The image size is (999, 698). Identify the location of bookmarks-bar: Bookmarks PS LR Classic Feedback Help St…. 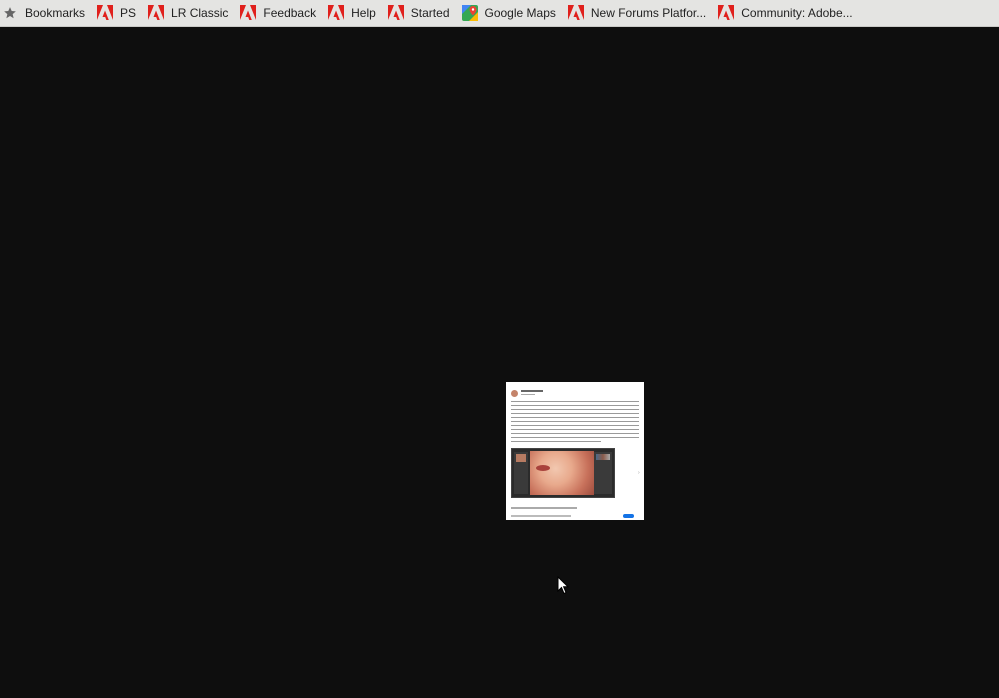
(499, 13).